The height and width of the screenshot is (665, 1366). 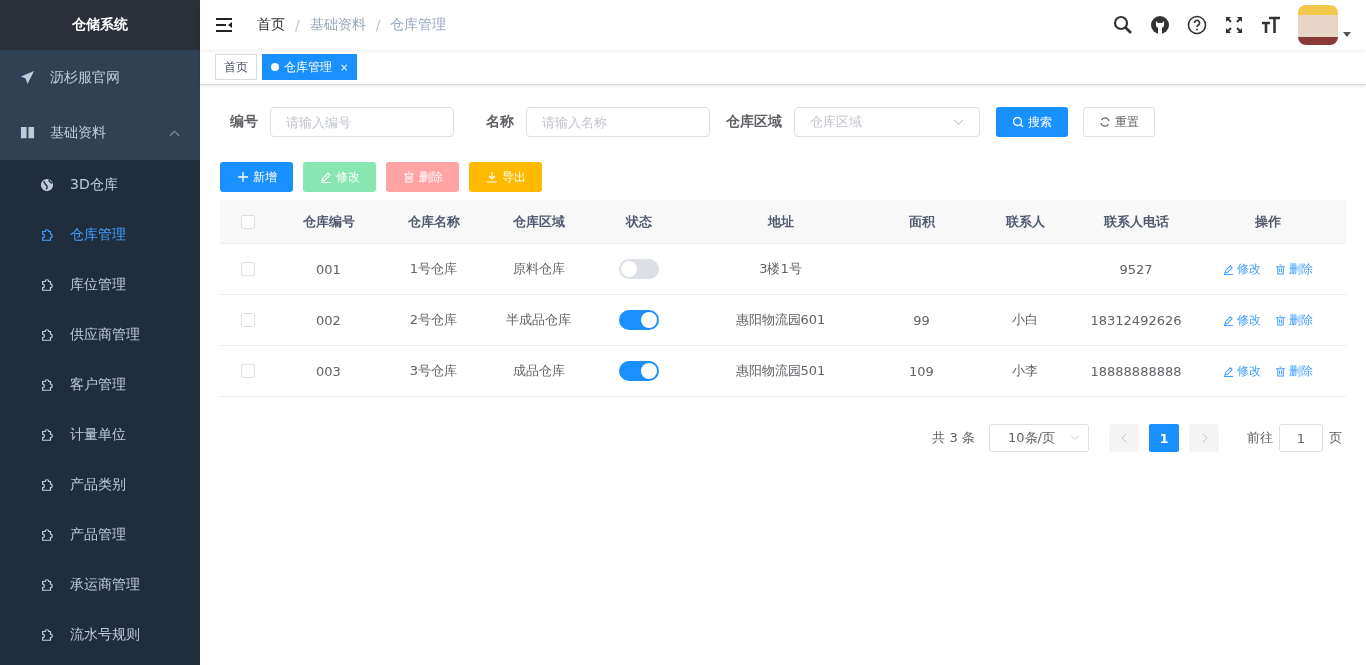 I want to click on breadcrumb-item: 首页, so click(x=271, y=25).